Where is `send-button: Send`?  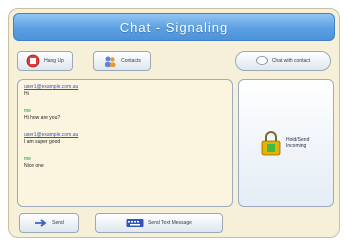 send-button: Send is located at coordinates (49, 223).